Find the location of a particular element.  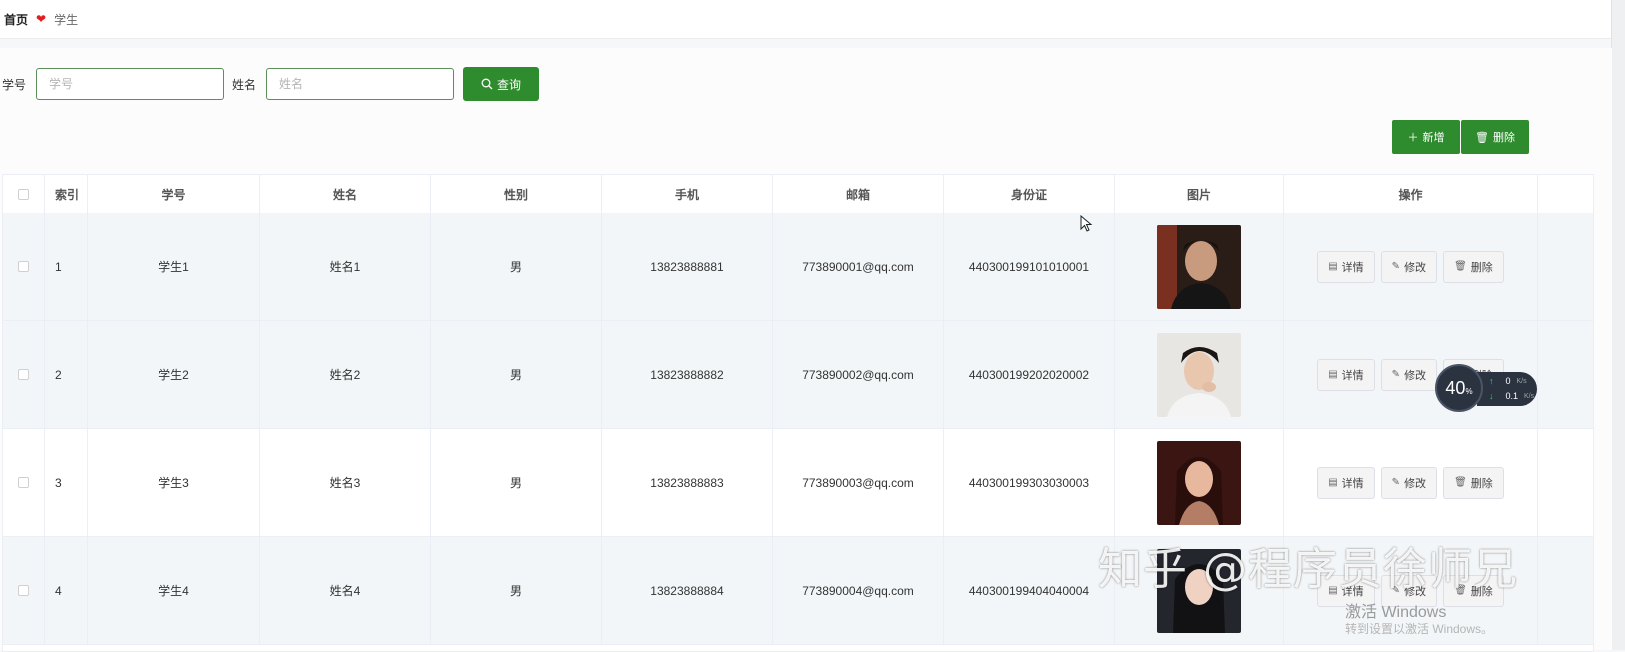

name-label: 姓名 is located at coordinates (244, 84).